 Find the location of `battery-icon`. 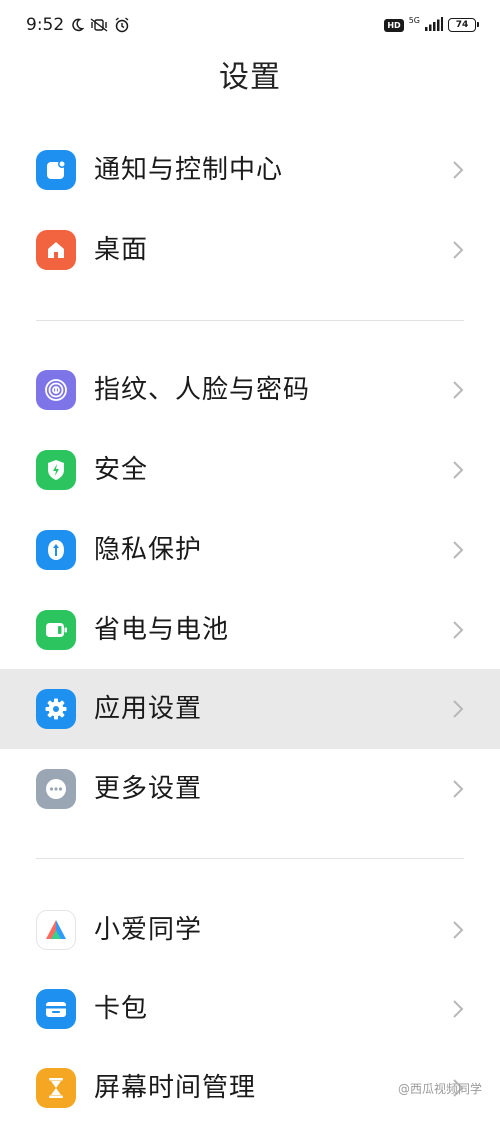

battery-icon is located at coordinates (56, 630).